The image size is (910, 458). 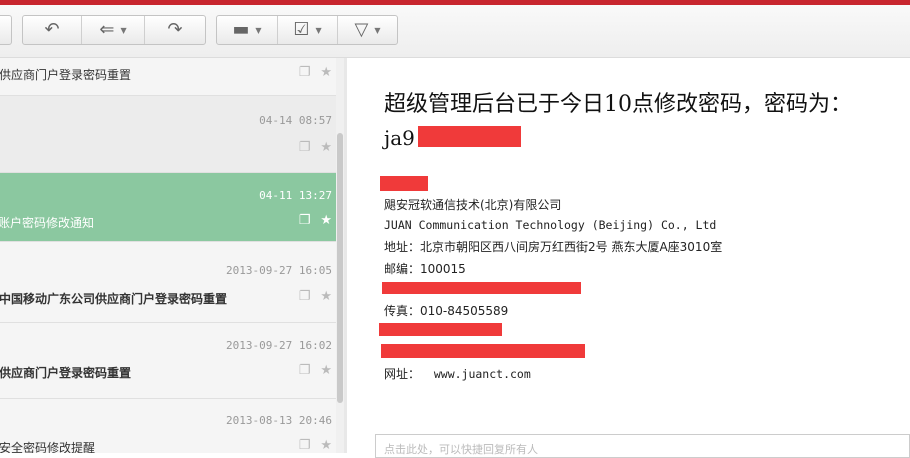 What do you see at coordinates (279, 345) in the screenshot?
I see `list-item-date: 2013-09-27 16:02` at bounding box center [279, 345].